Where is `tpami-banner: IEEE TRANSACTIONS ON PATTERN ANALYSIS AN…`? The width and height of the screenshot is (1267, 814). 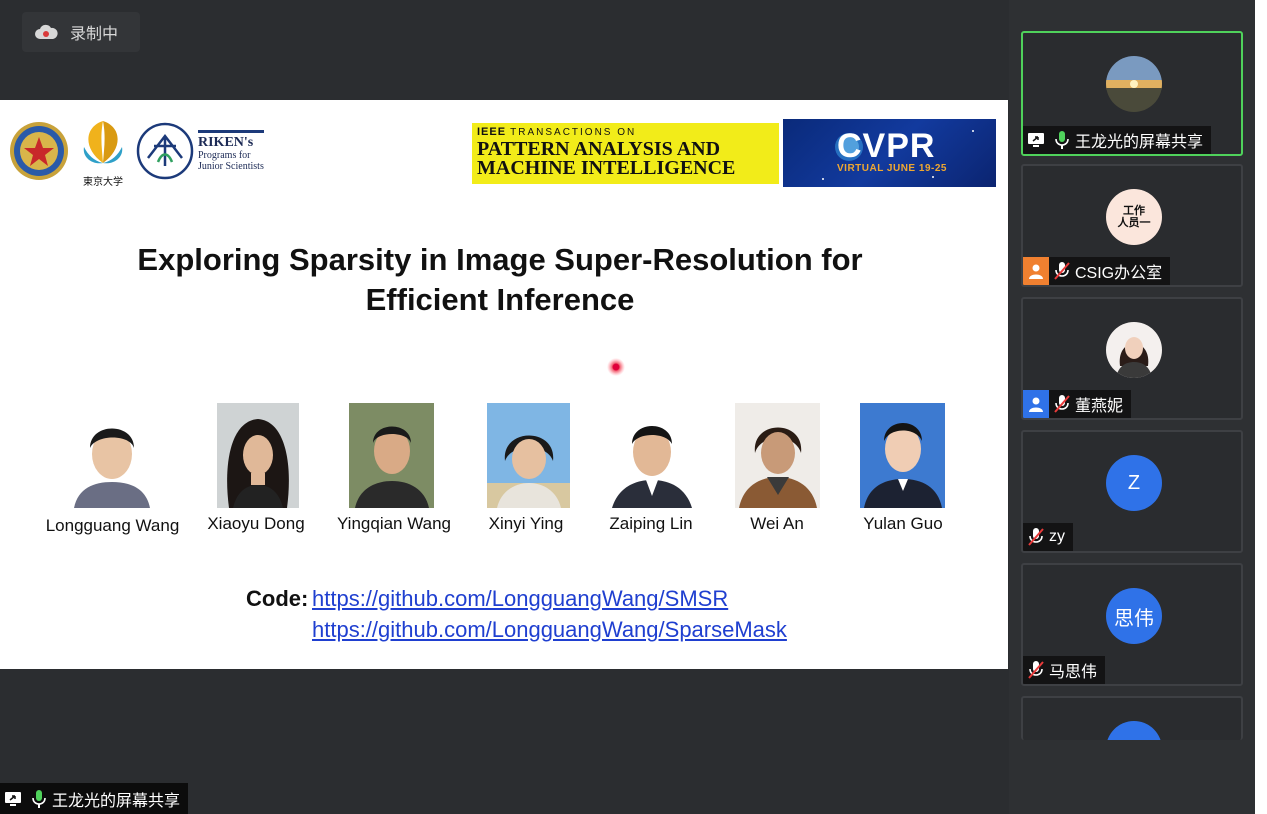 tpami-banner: IEEE TRANSACTIONS ON PATTERN ANALYSIS AN… is located at coordinates (625, 153).